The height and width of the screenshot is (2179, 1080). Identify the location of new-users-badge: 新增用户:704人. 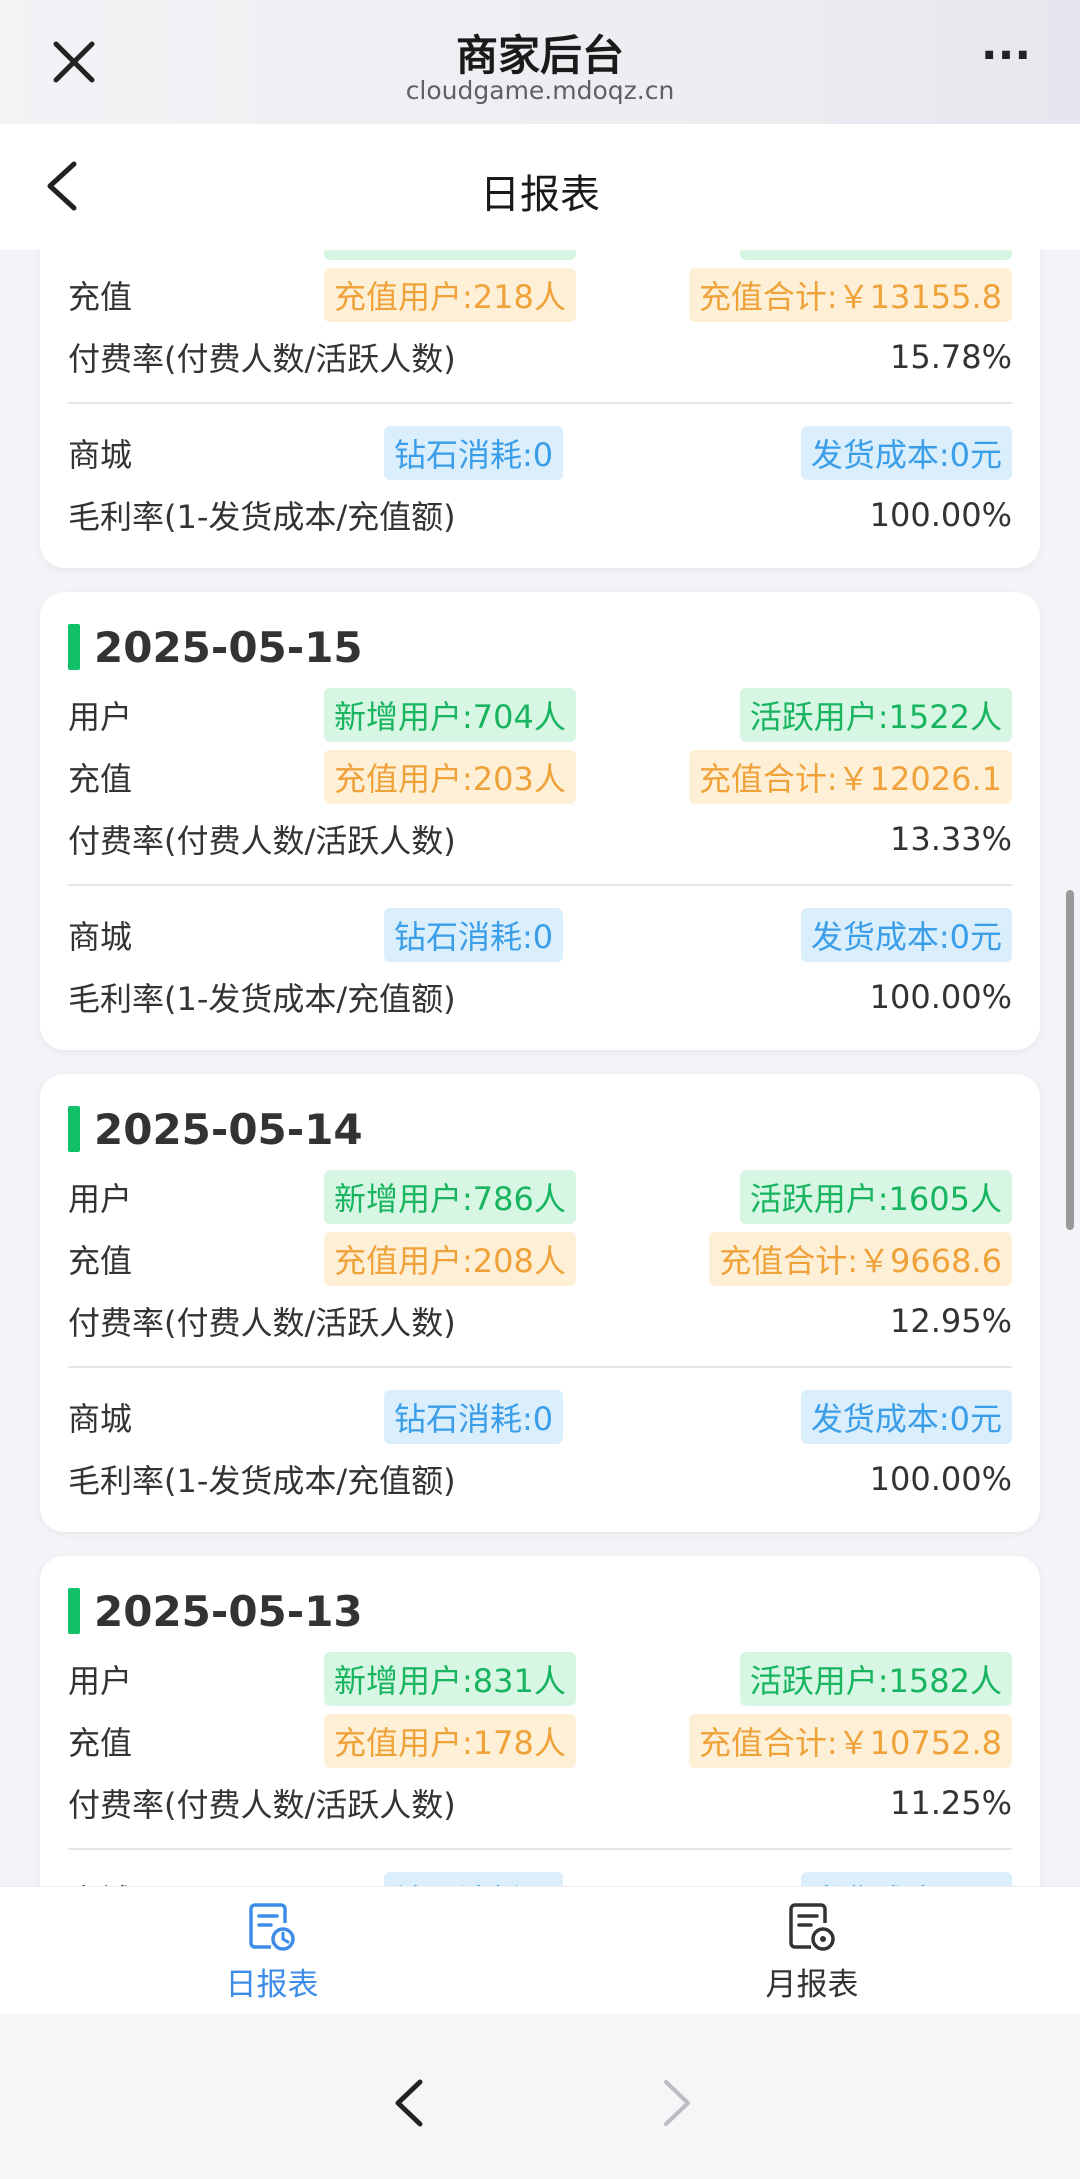
(450, 715).